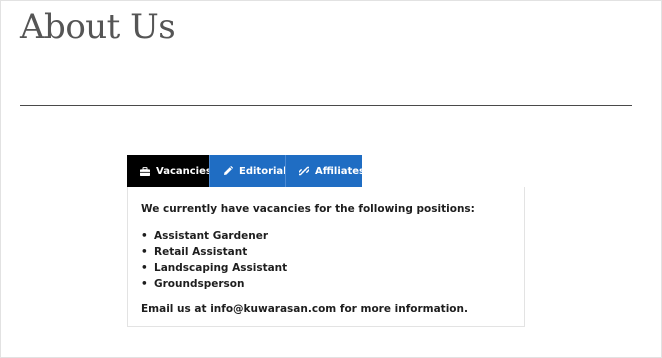  What do you see at coordinates (211, 236) in the screenshot?
I see `position-label: Assistant Gardener` at bounding box center [211, 236].